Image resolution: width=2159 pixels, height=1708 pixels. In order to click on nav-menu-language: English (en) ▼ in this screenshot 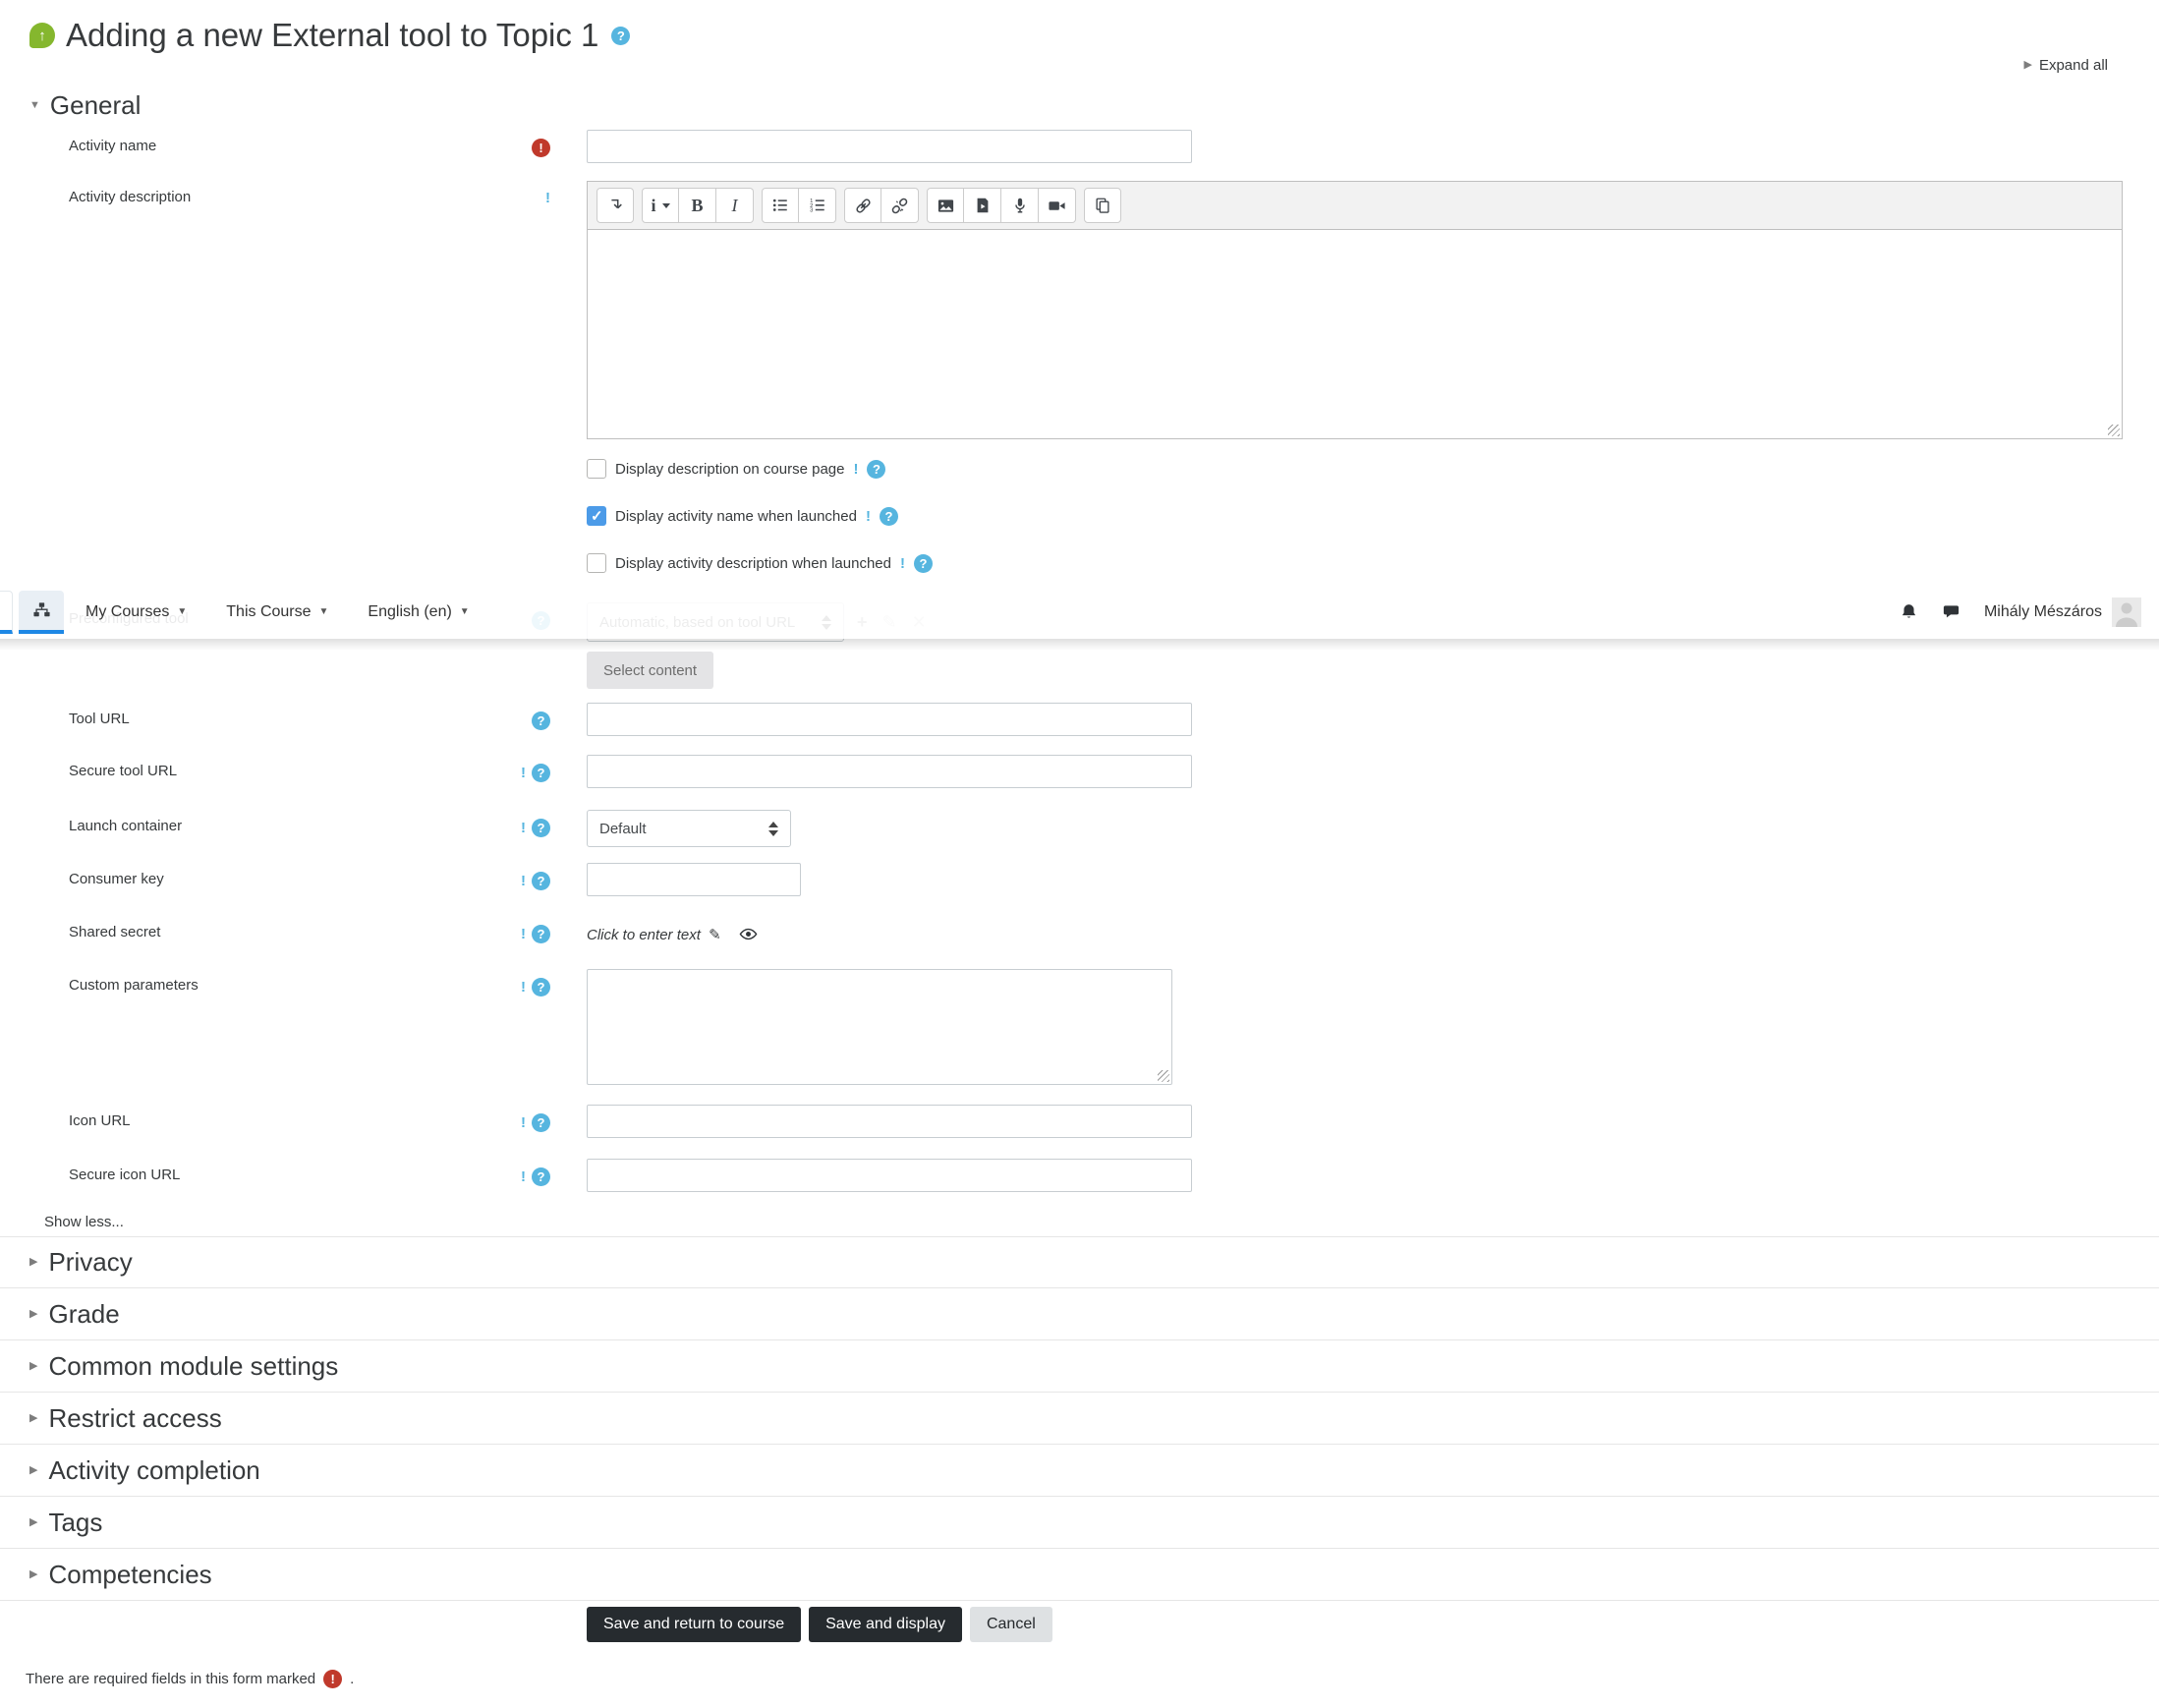, I will do `click(418, 612)`.